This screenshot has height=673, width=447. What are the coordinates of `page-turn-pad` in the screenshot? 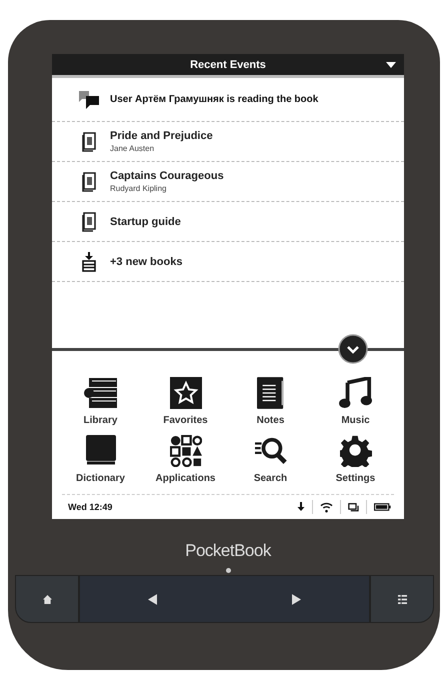 It's located at (224, 599).